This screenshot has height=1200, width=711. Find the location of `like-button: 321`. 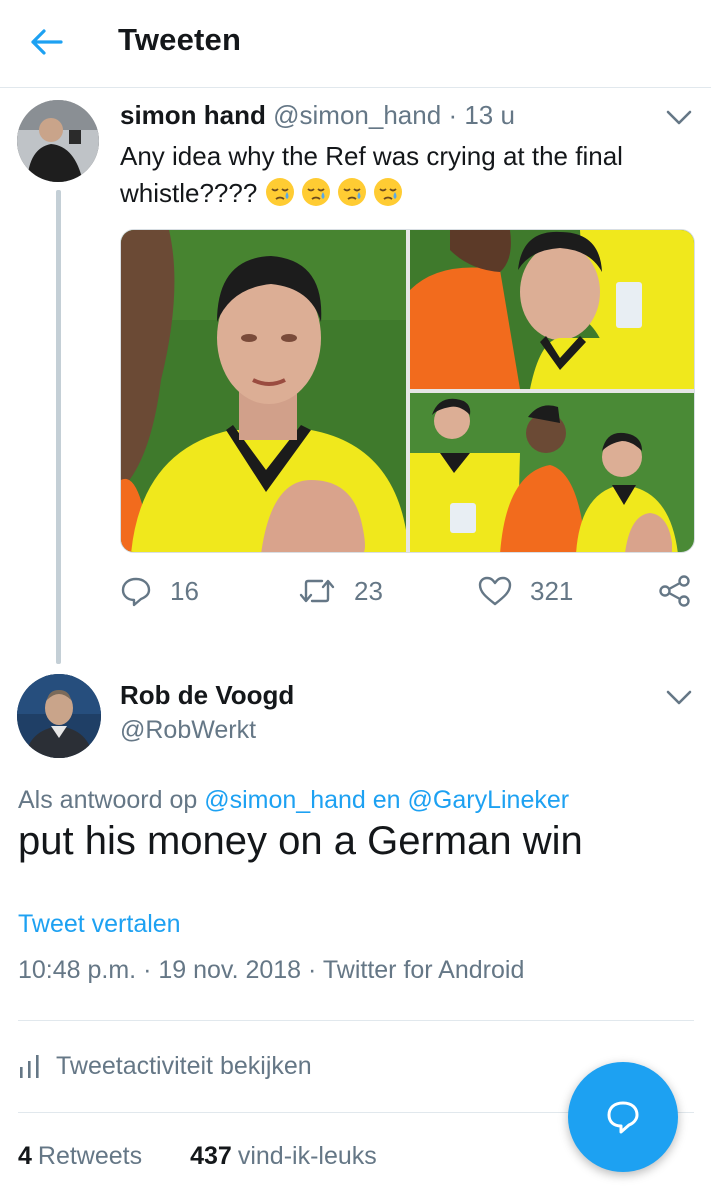

like-button: 321 is located at coordinates (525, 591).